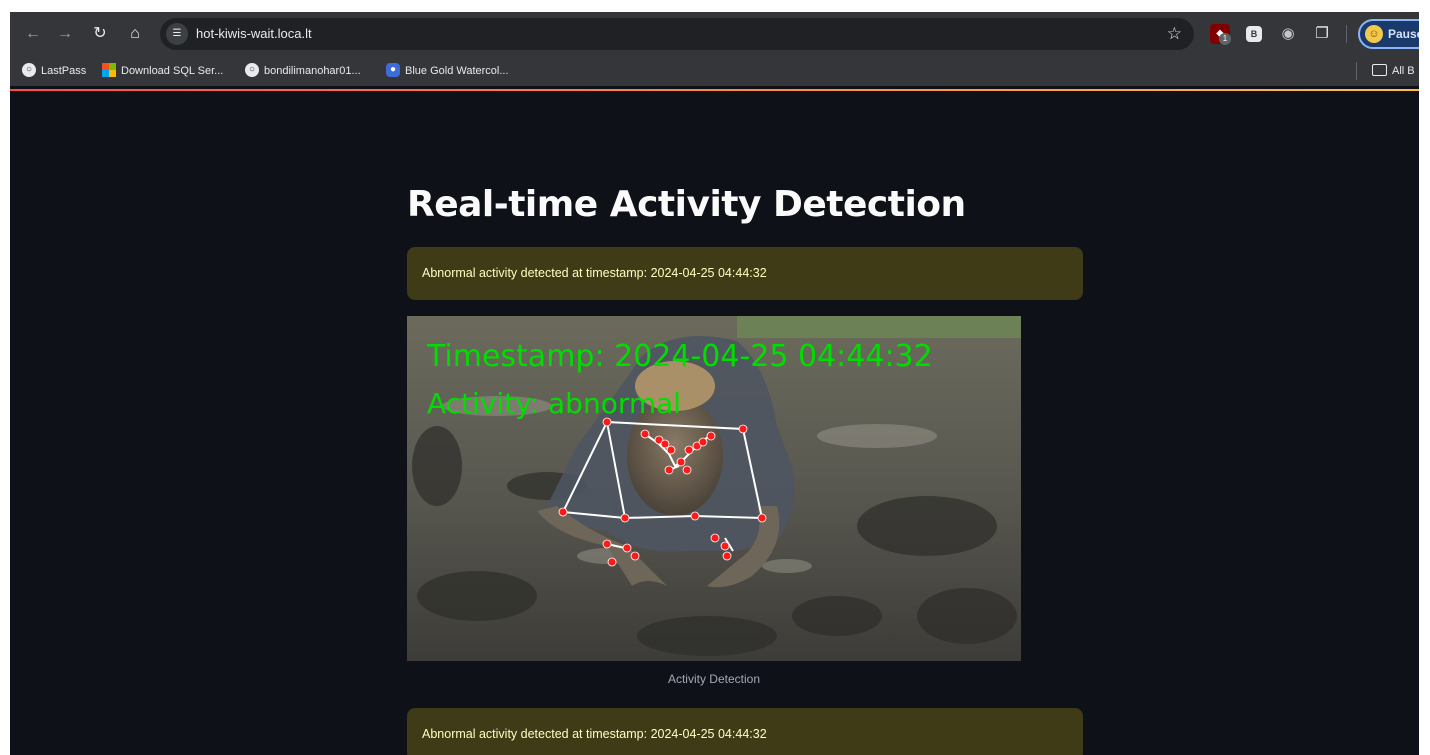  I want to click on site-info-icon: ☰, so click(177, 34).